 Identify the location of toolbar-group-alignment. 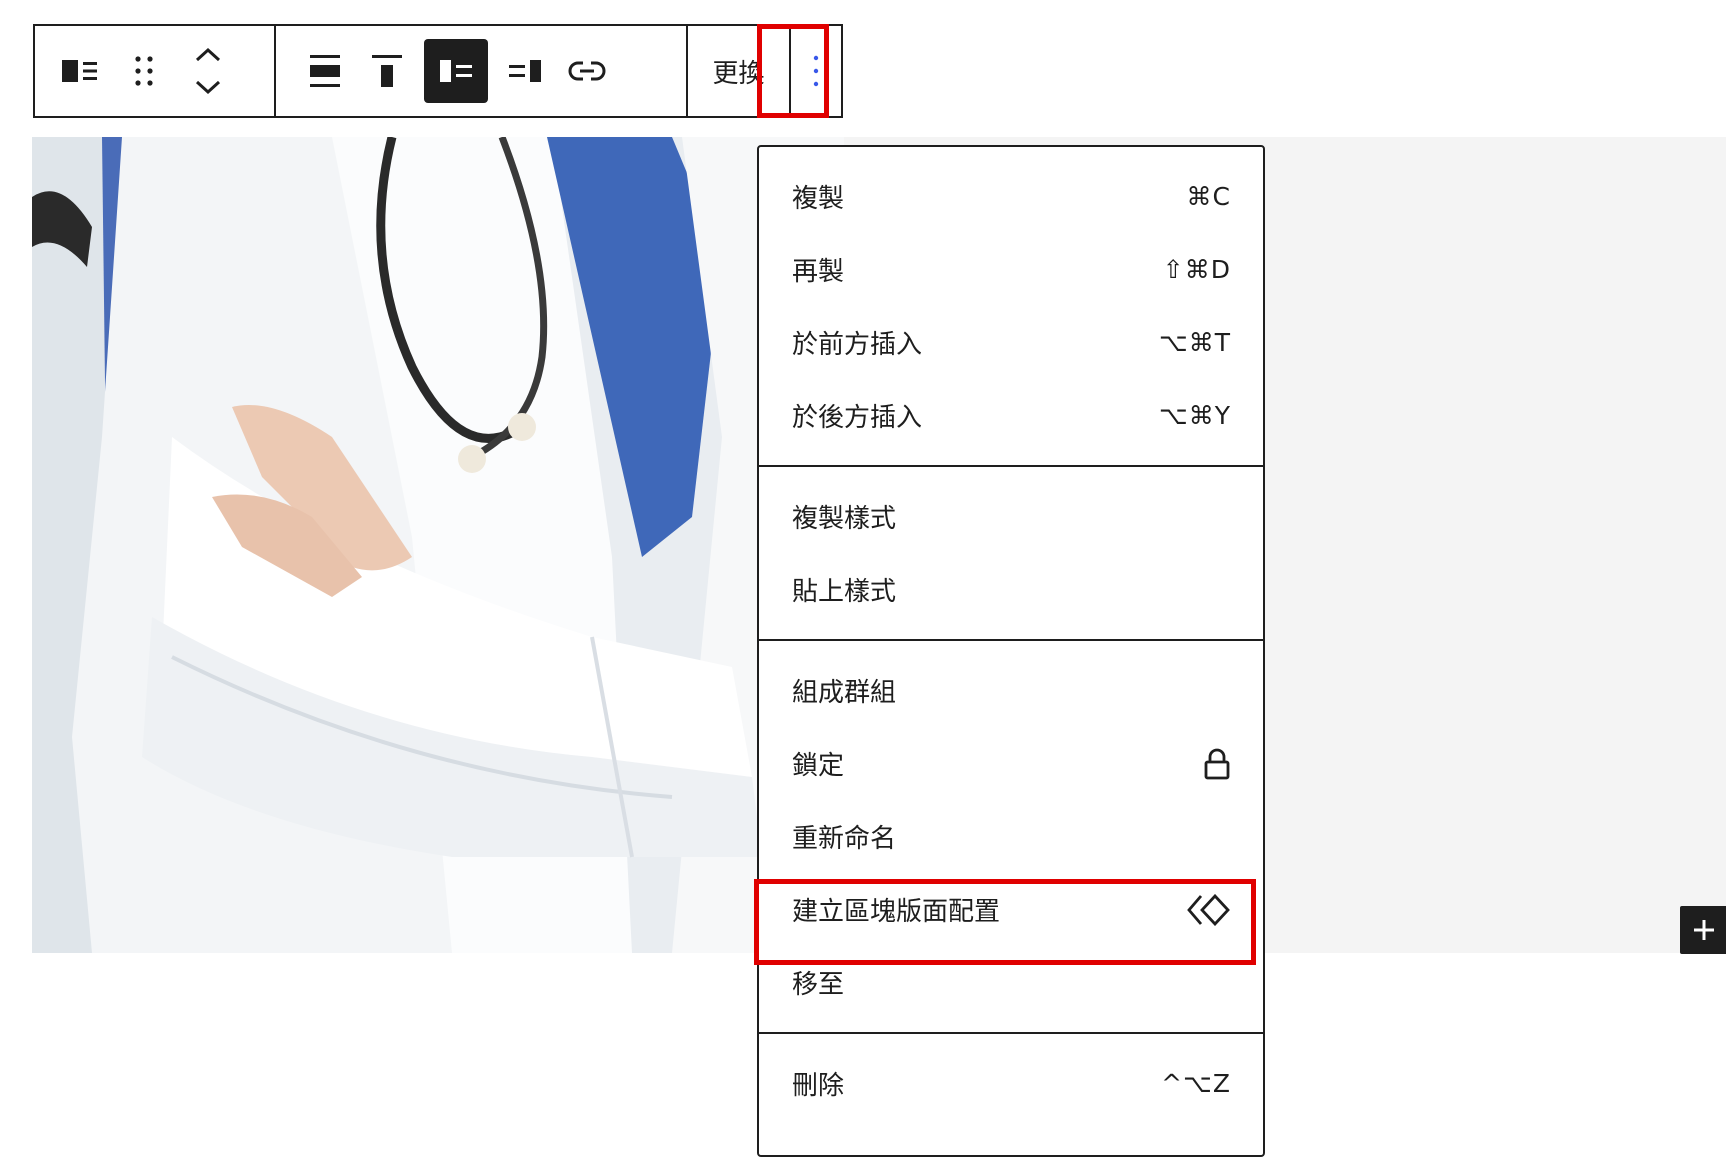
(482, 71).